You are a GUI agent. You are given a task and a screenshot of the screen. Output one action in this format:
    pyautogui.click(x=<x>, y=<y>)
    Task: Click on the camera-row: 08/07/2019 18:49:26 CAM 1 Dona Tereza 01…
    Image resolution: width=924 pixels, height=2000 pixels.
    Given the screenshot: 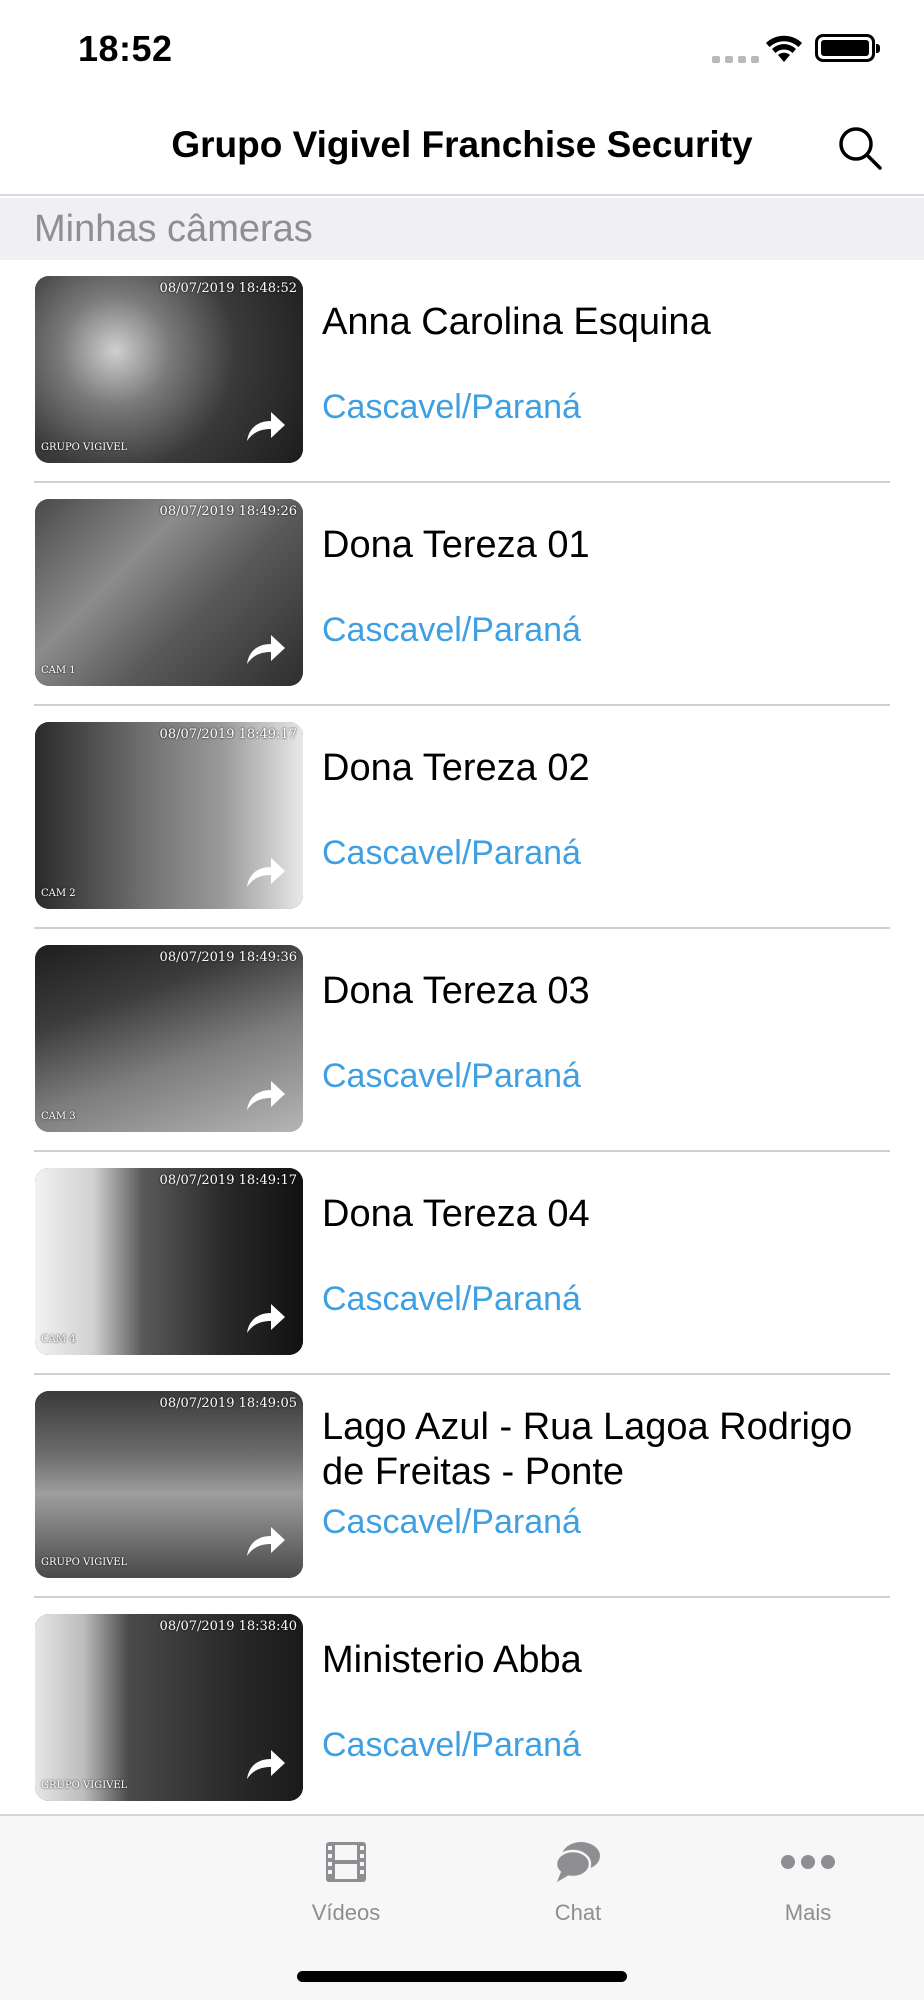 What is the action you would take?
    pyautogui.click(x=462, y=594)
    